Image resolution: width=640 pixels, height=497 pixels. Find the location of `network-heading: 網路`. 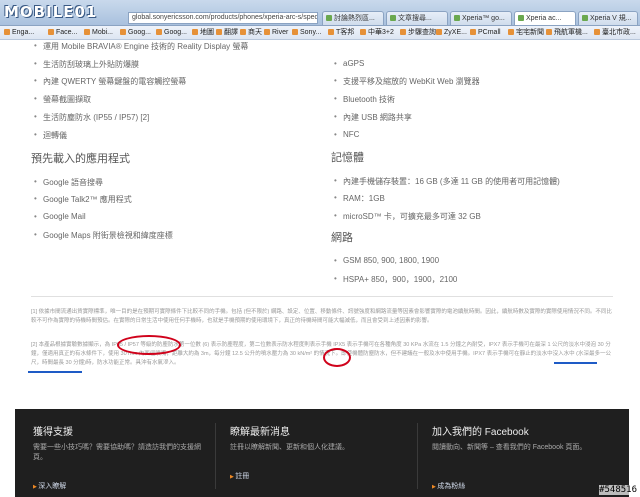

network-heading: 網路 is located at coordinates (342, 238).